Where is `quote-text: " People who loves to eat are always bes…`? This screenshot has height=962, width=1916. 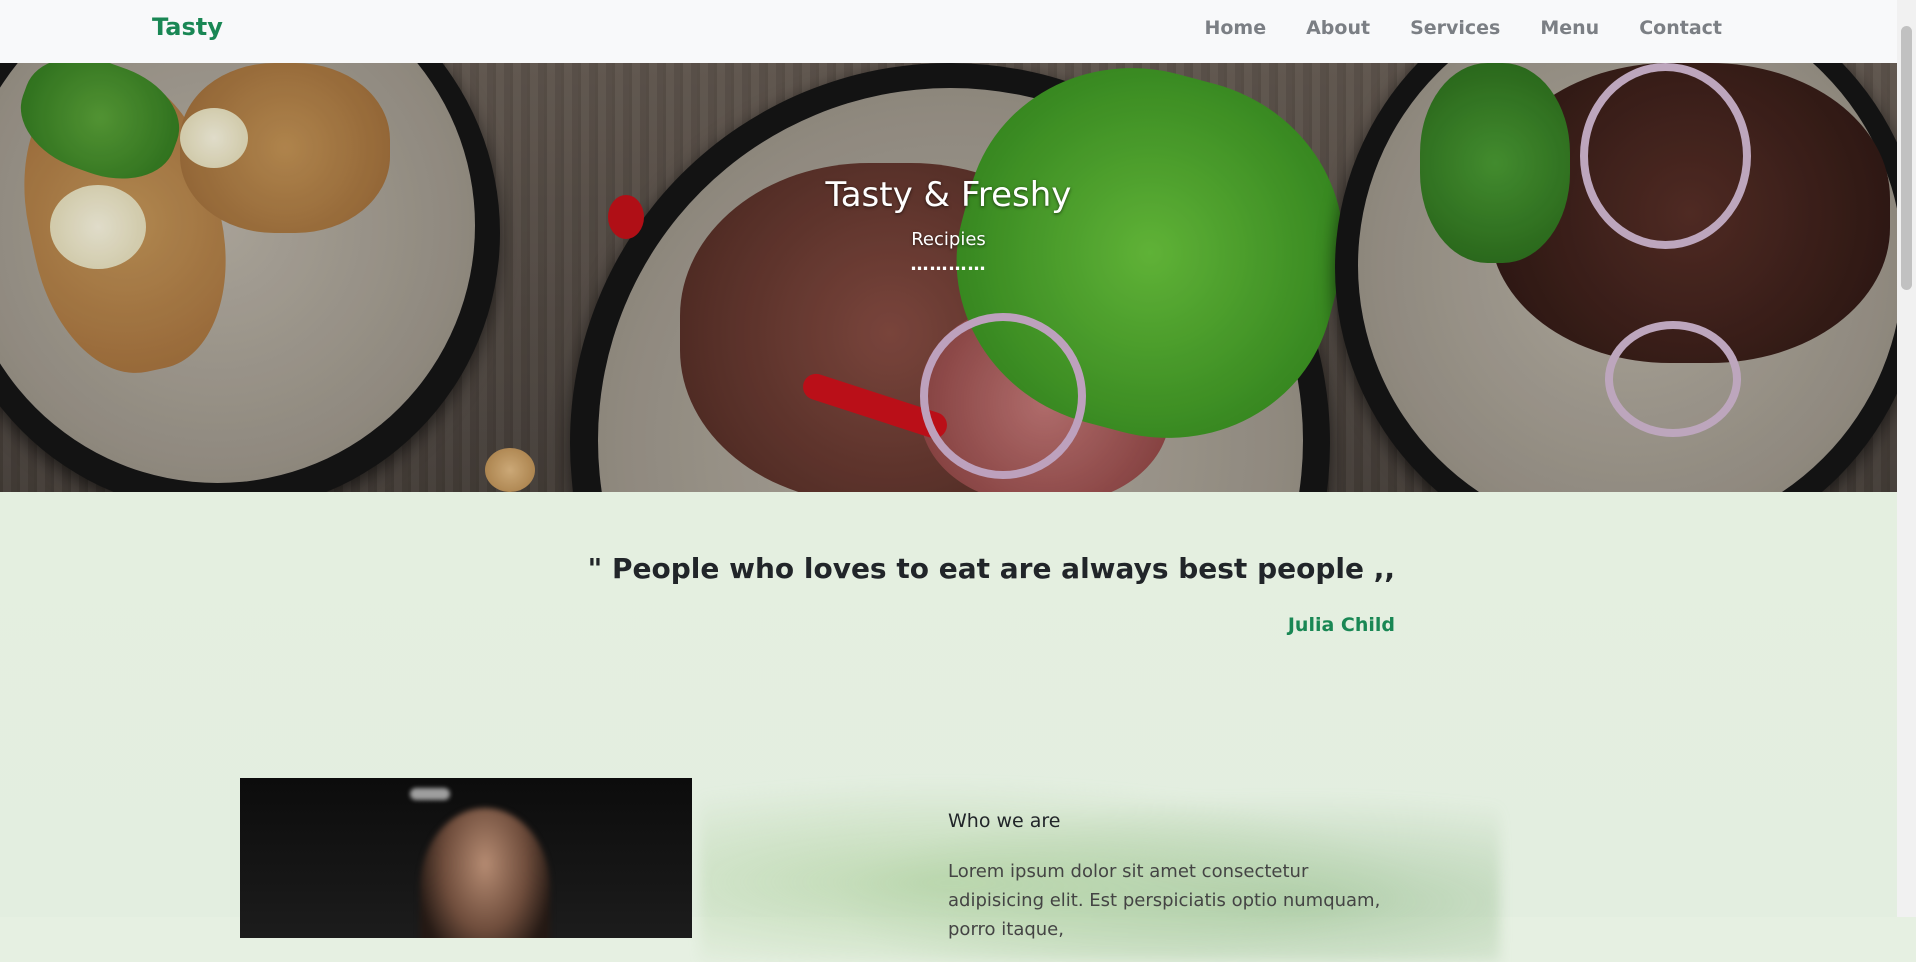
quote-text: " People who loves to eat are always bes… is located at coordinates (991, 568).